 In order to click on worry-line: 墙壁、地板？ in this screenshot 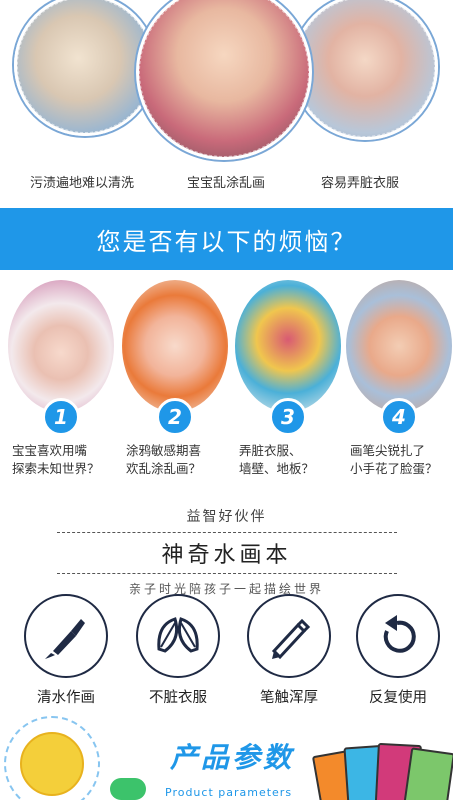, I will do `click(277, 468)`.